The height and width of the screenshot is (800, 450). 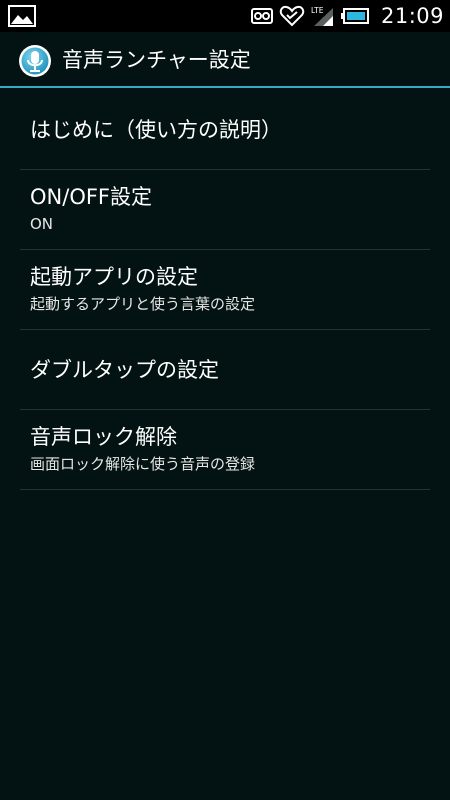 I want to click on settings-item-title: 音声ロック解除, so click(x=103, y=437).